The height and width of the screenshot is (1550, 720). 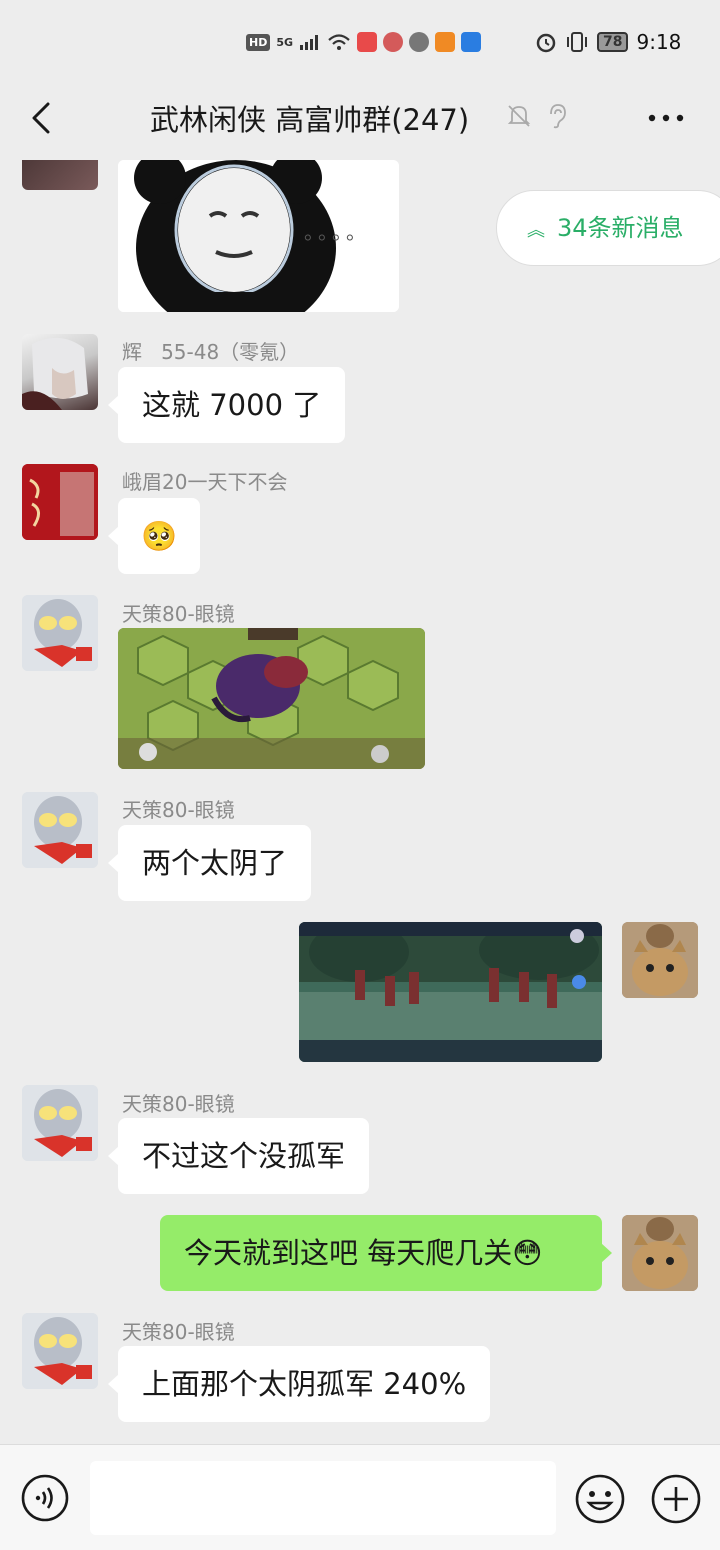 I want to click on new-messages-label: 34条新消息, so click(x=620, y=228).